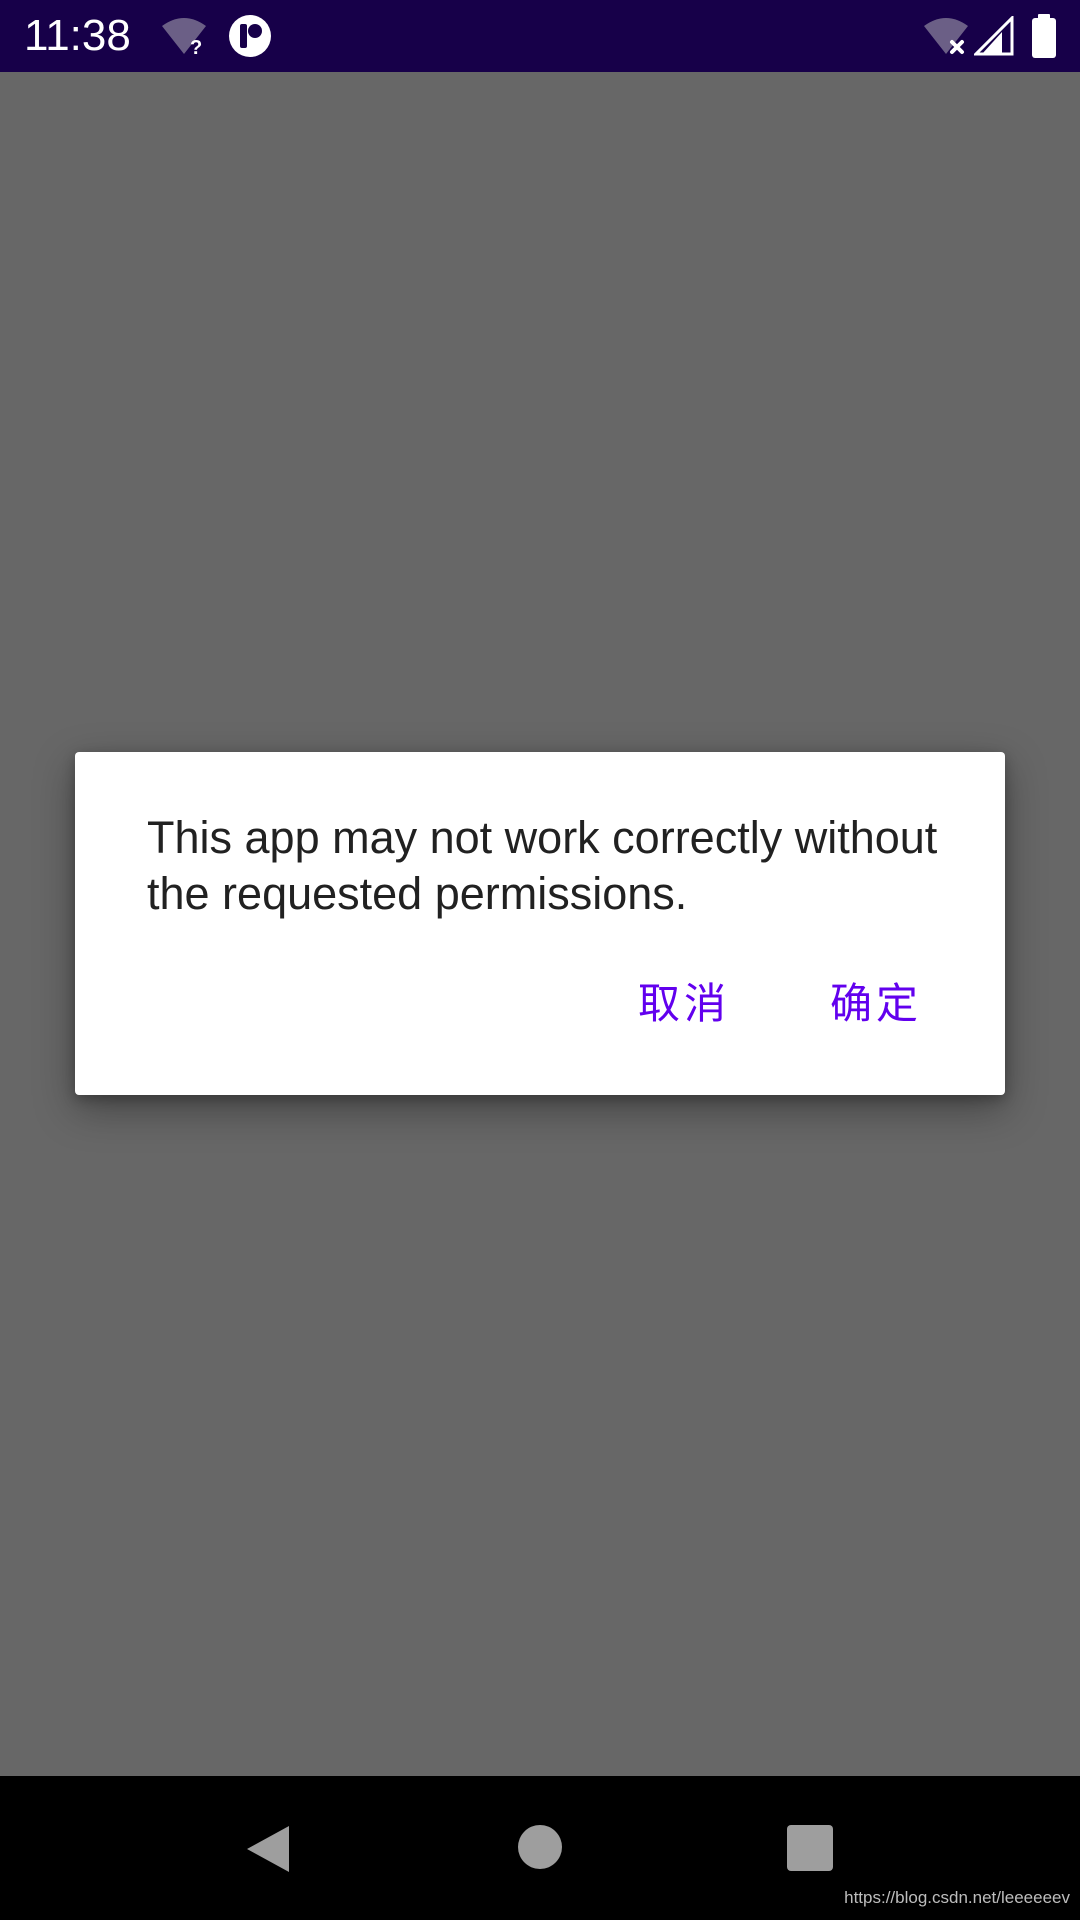 The height and width of the screenshot is (1920, 1080). Describe the element at coordinates (184, 37) in the screenshot. I see `wifi-question-icon: ?` at that location.